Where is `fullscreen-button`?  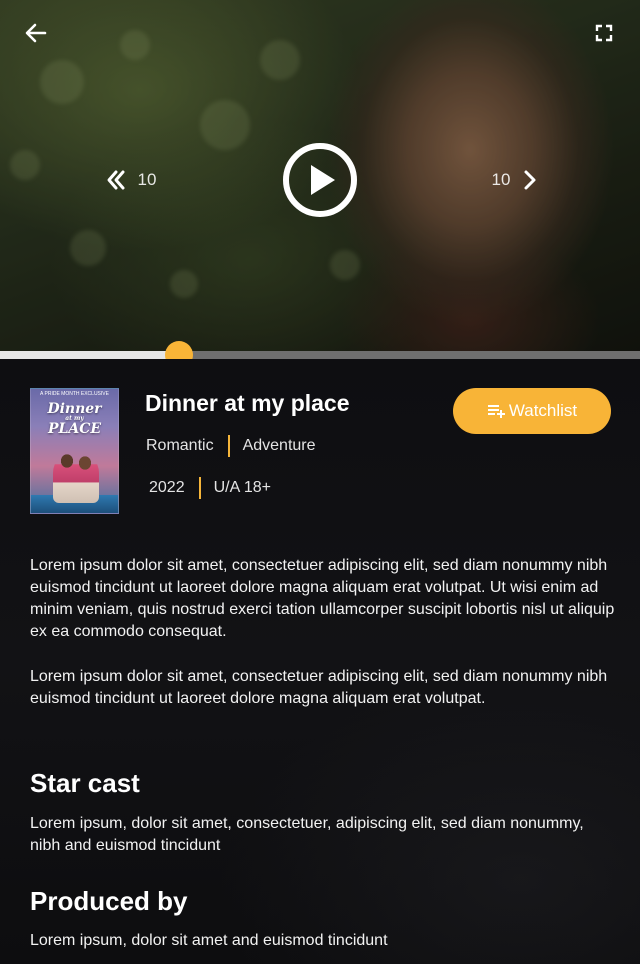
fullscreen-button is located at coordinates (604, 33).